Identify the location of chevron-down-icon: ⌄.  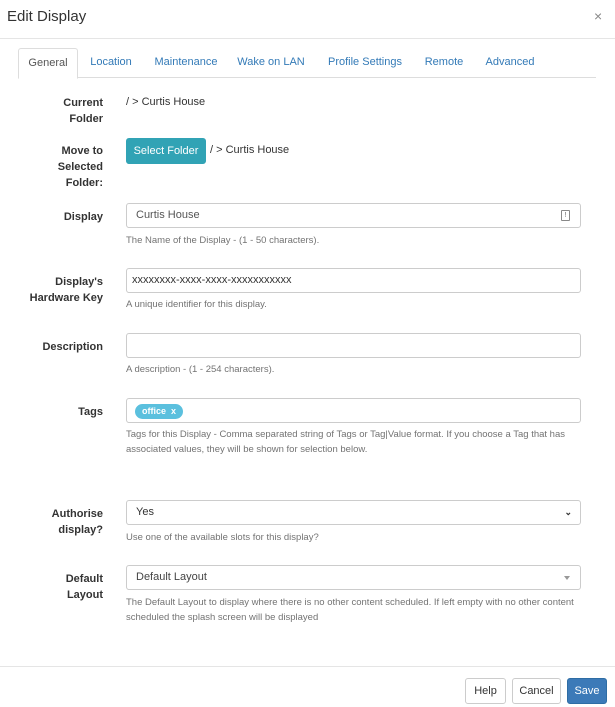
(568, 512).